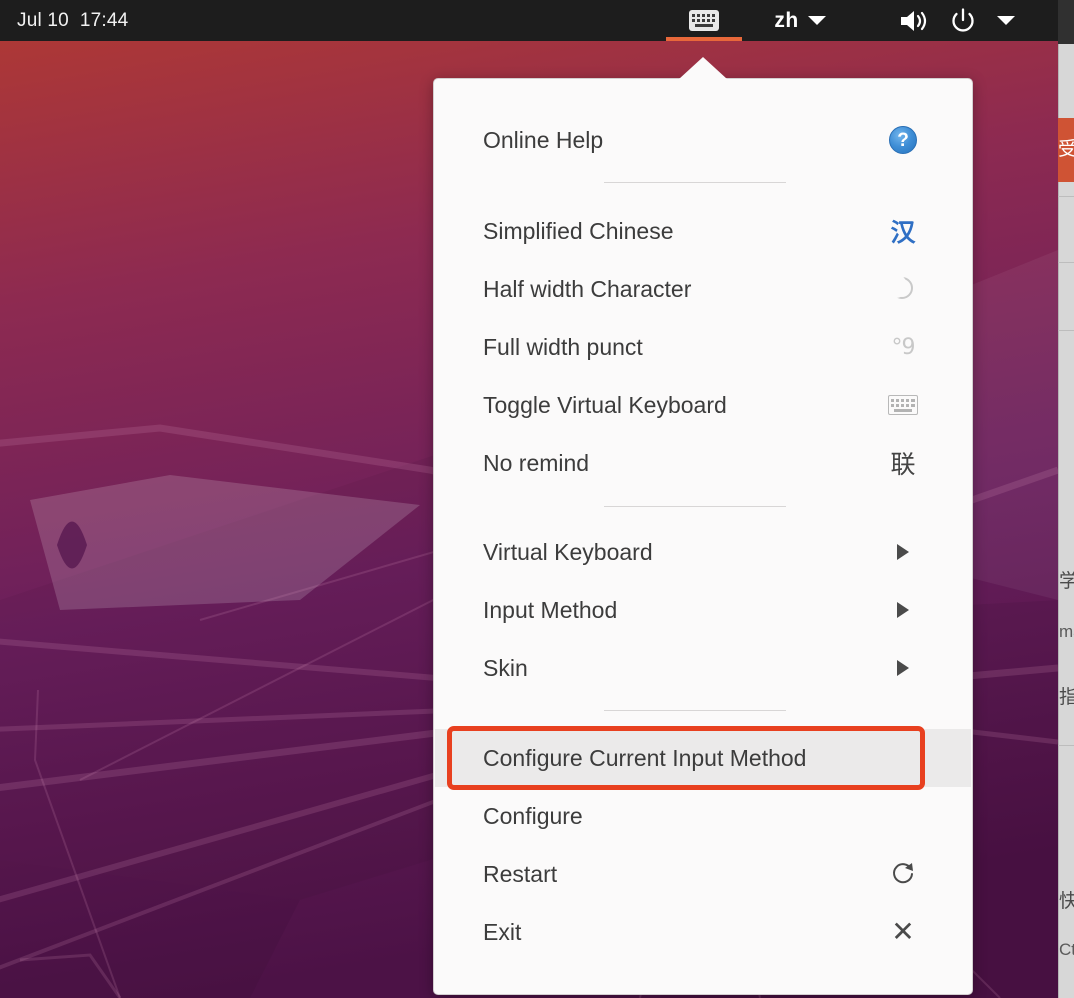 The height and width of the screenshot is (998, 1074). Describe the element at coordinates (703, 610) in the screenshot. I see `menu-item-input-method: Input Method` at that location.